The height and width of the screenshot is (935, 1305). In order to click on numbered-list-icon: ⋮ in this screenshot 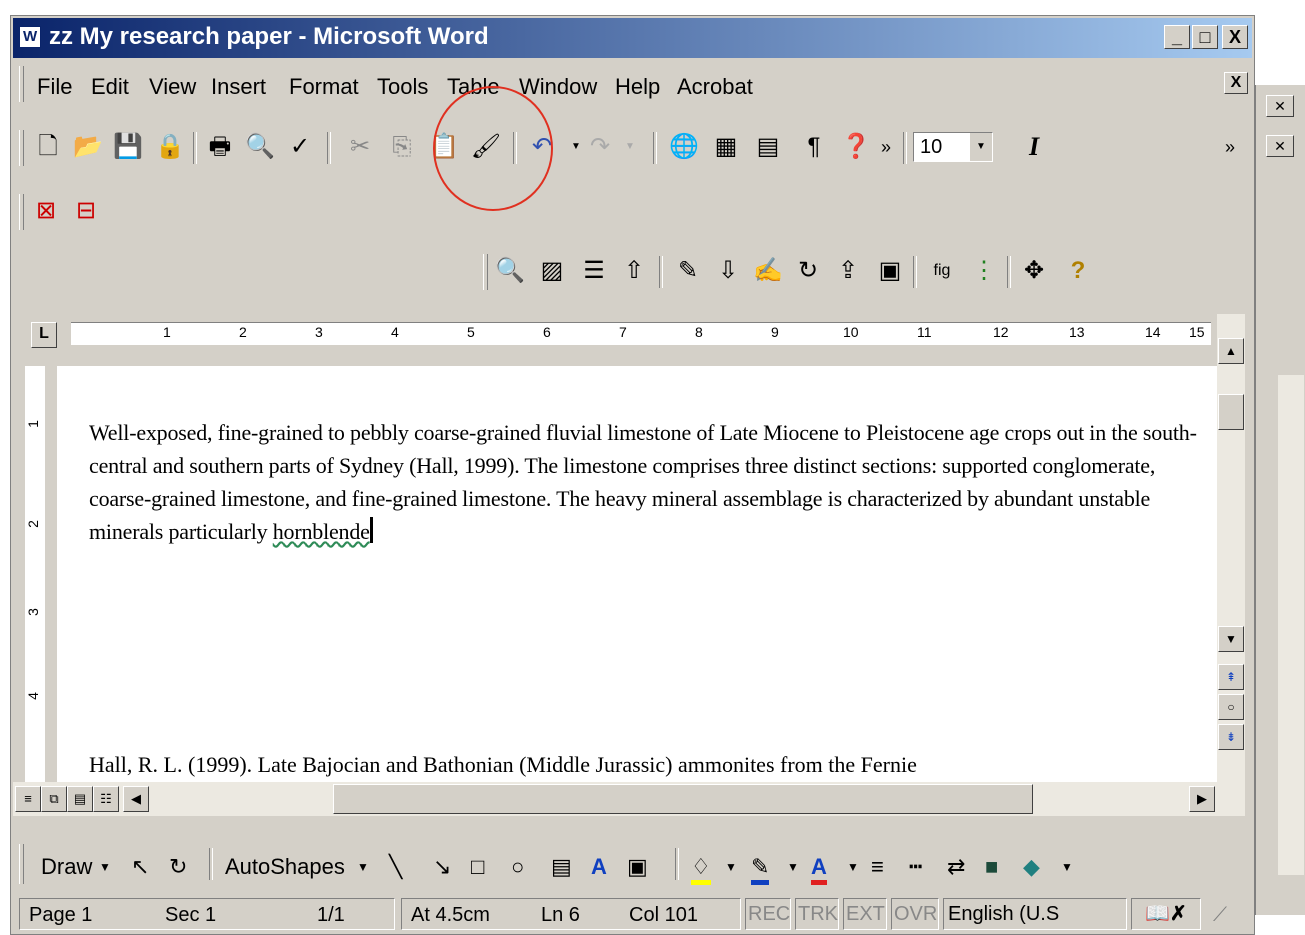, I will do `click(984, 271)`.